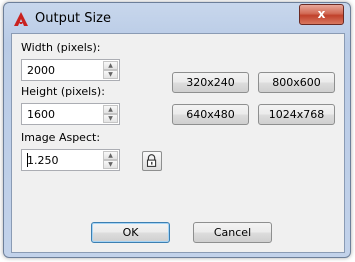  I want to click on width-spinner: ▲ ▼, so click(110, 70).